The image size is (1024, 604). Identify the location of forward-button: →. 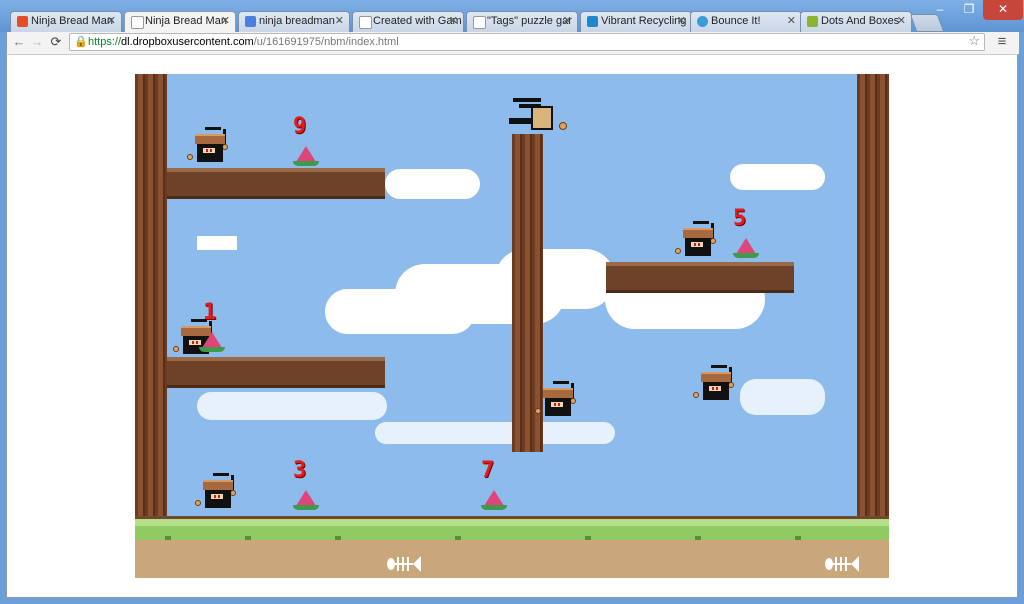
(37, 42).